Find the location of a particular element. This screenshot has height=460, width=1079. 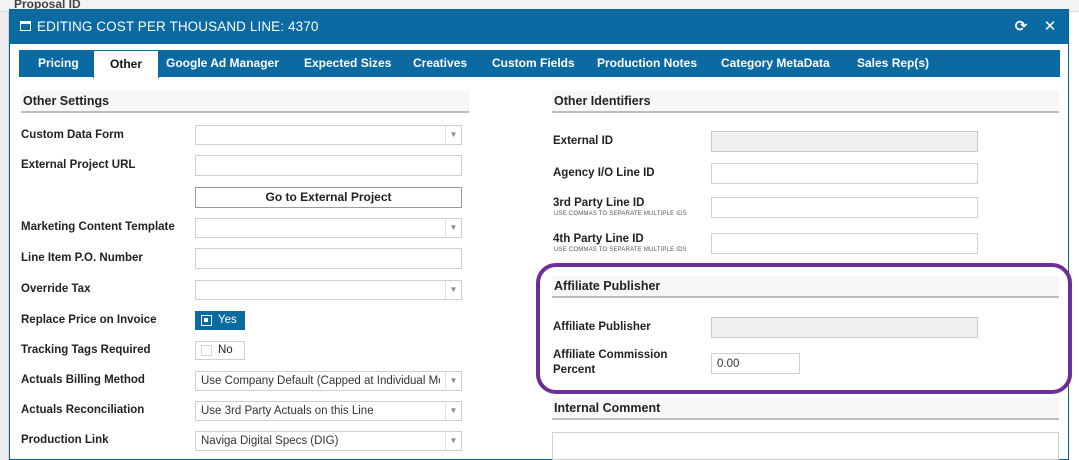

tab-custom-fields: Custom Fields is located at coordinates (533, 63).